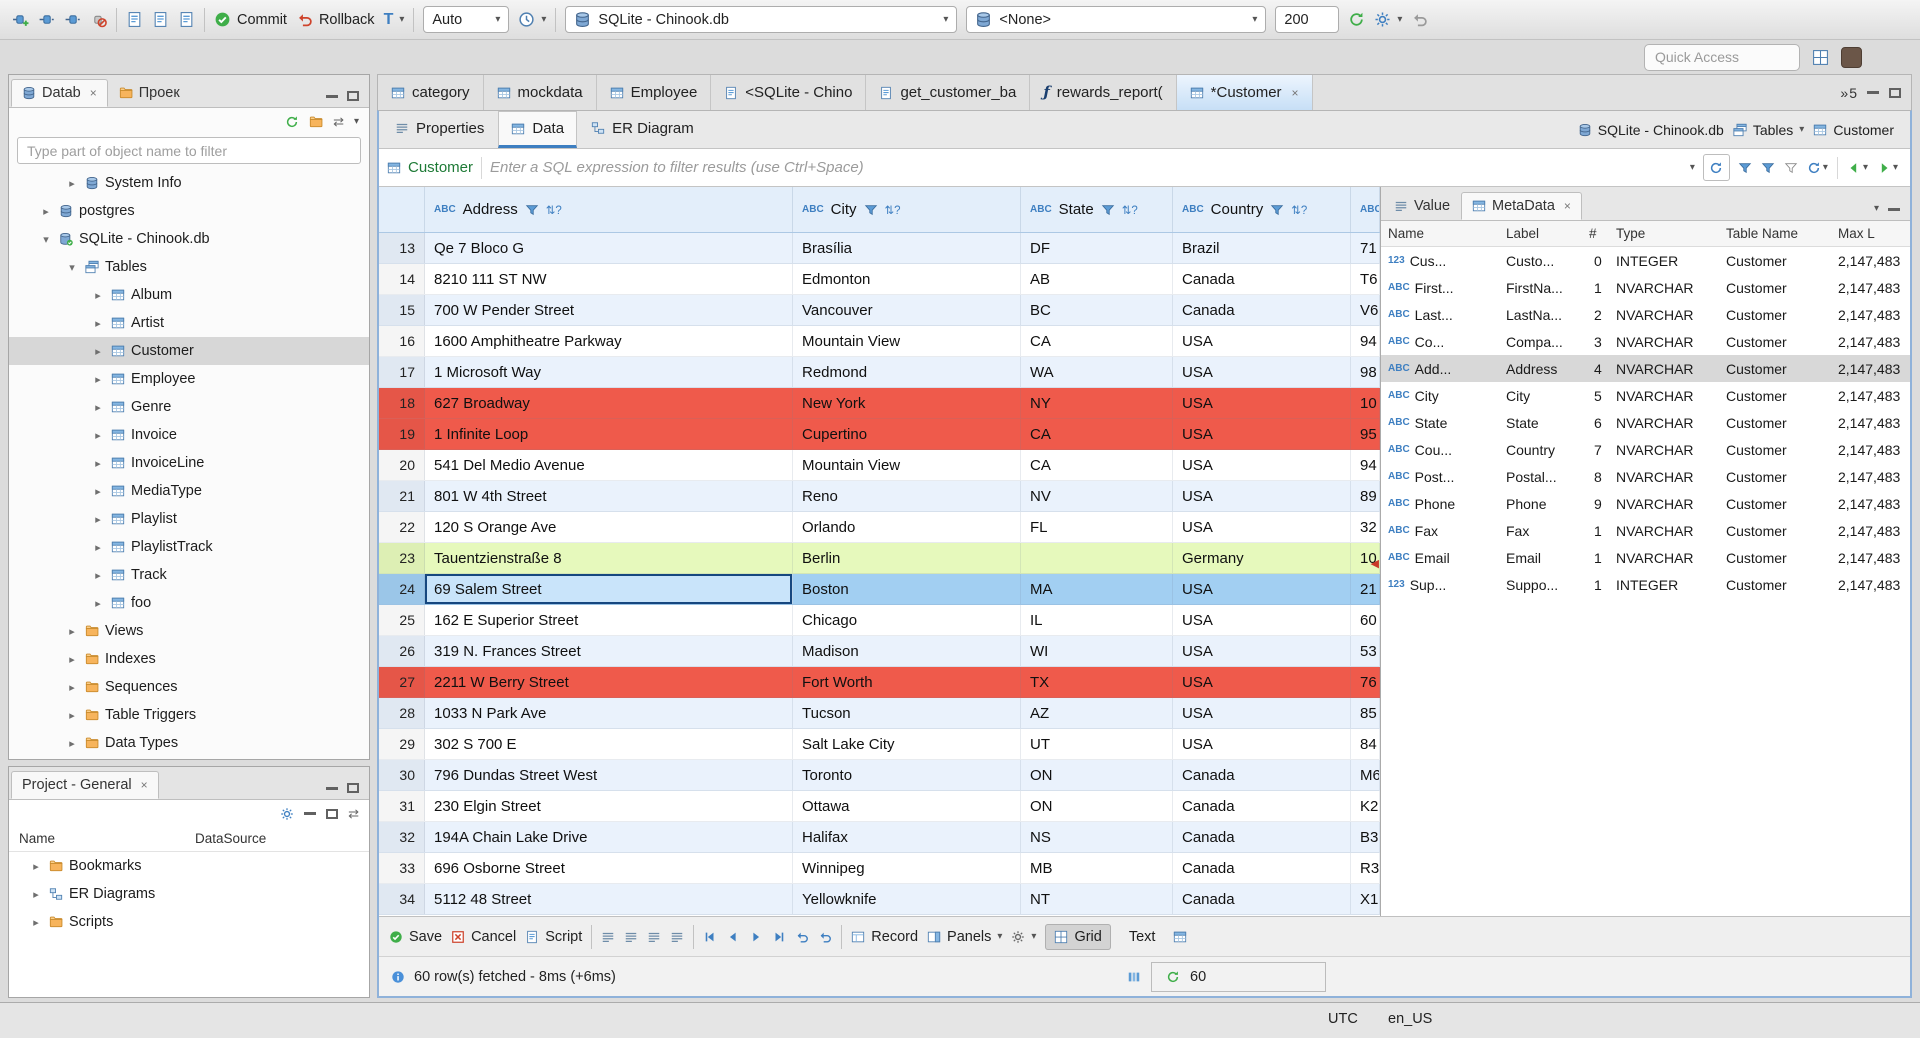  I want to click on cell-city: Halifax, so click(907, 837).